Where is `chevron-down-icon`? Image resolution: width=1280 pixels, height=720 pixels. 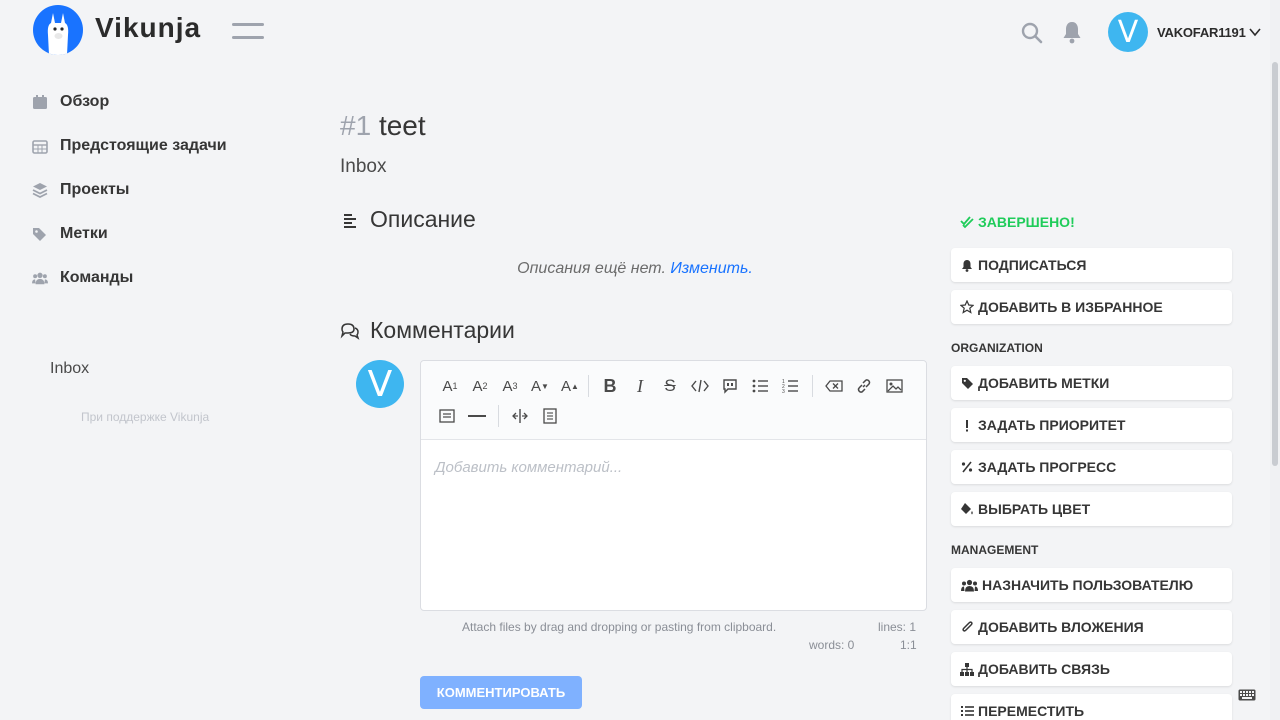
chevron-down-icon is located at coordinates (1254, 32).